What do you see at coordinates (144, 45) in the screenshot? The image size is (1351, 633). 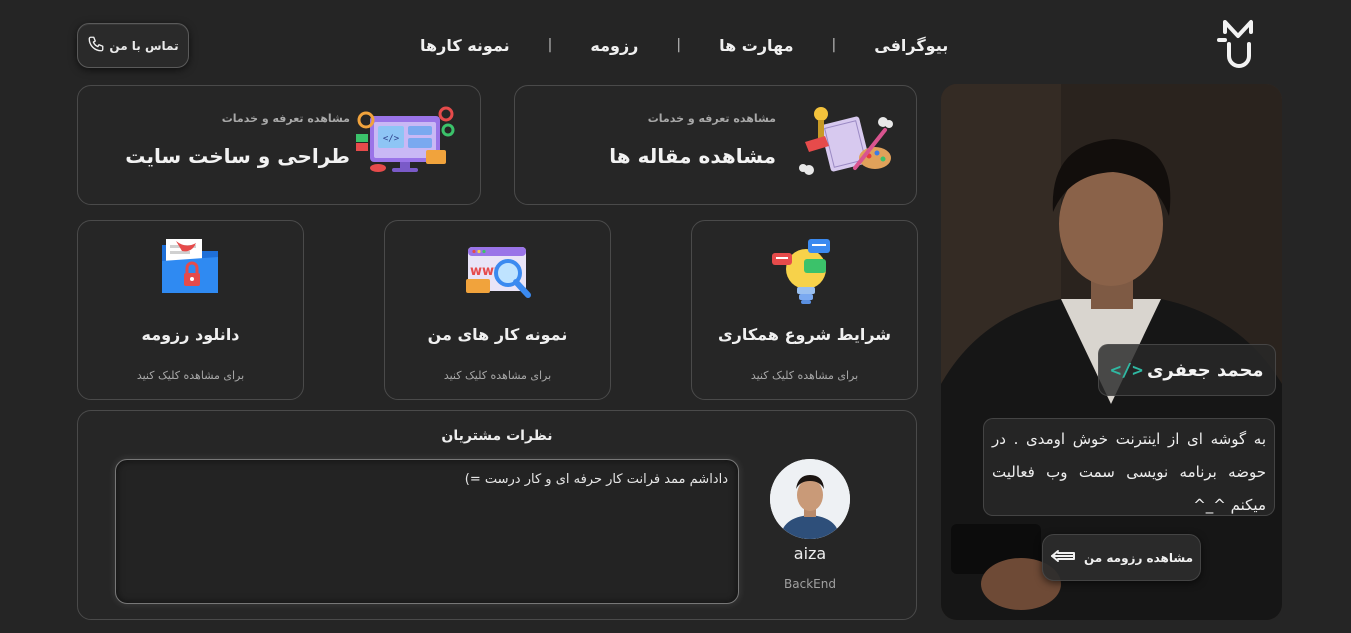 I see `contact-button-label: تماس با من` at bounding box center [144, 45].